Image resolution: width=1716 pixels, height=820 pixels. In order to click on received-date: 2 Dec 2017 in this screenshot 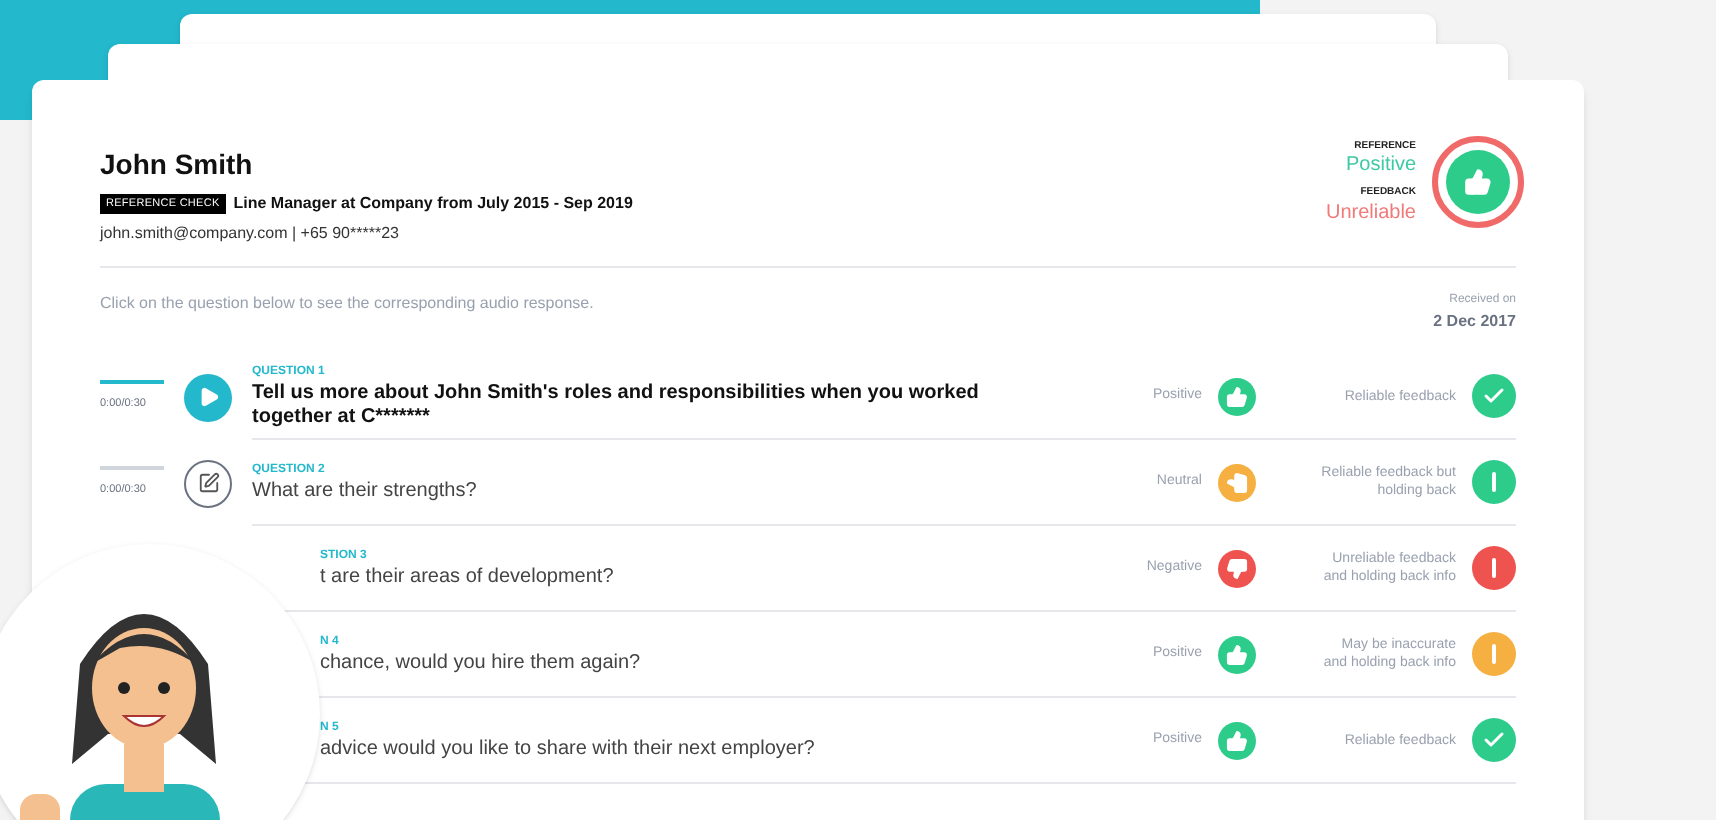, I will do `click(1474, 322)`.